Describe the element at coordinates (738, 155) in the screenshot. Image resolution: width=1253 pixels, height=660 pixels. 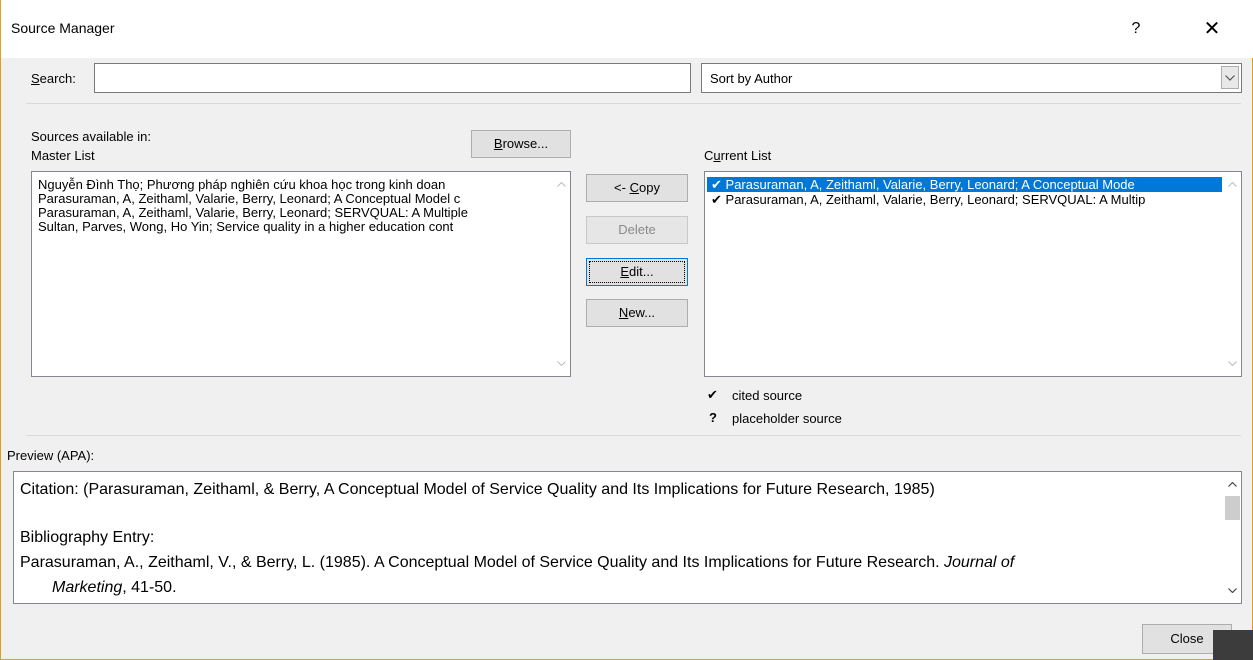
I see `current-list-label: Current List` at that location.